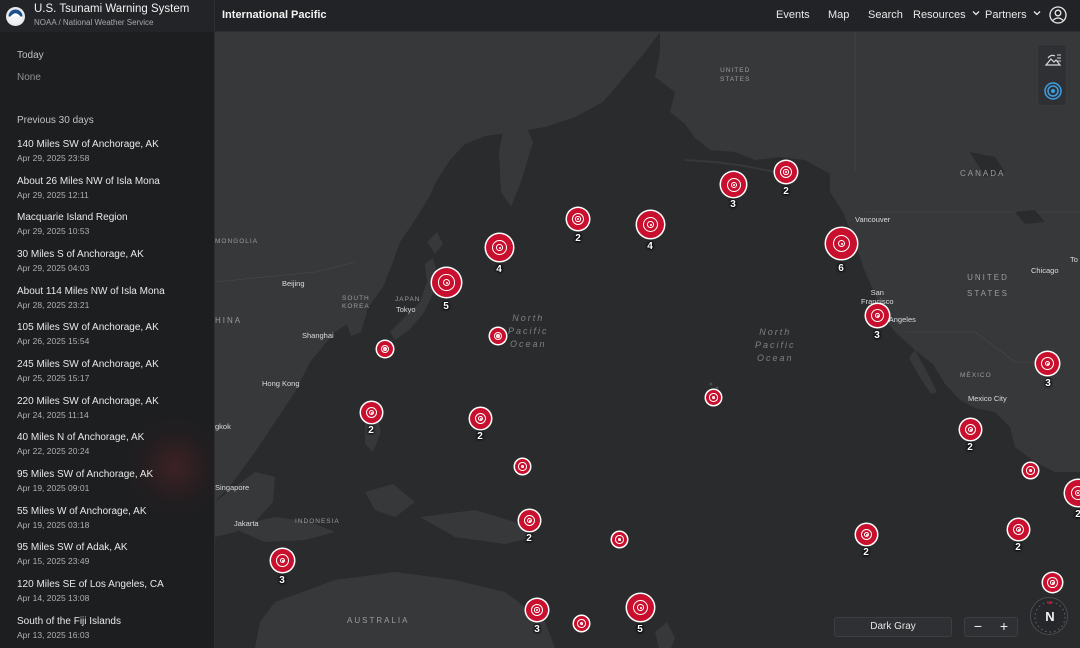 The width and height of the screenshot is (1080, 648). I want to click on label-vancouver: Vancouver, so click(873, 219).